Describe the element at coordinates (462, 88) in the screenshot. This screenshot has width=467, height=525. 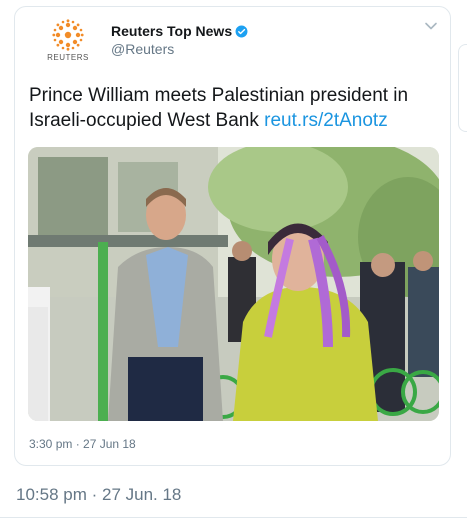
I see `scrollbar-edge` at that location.